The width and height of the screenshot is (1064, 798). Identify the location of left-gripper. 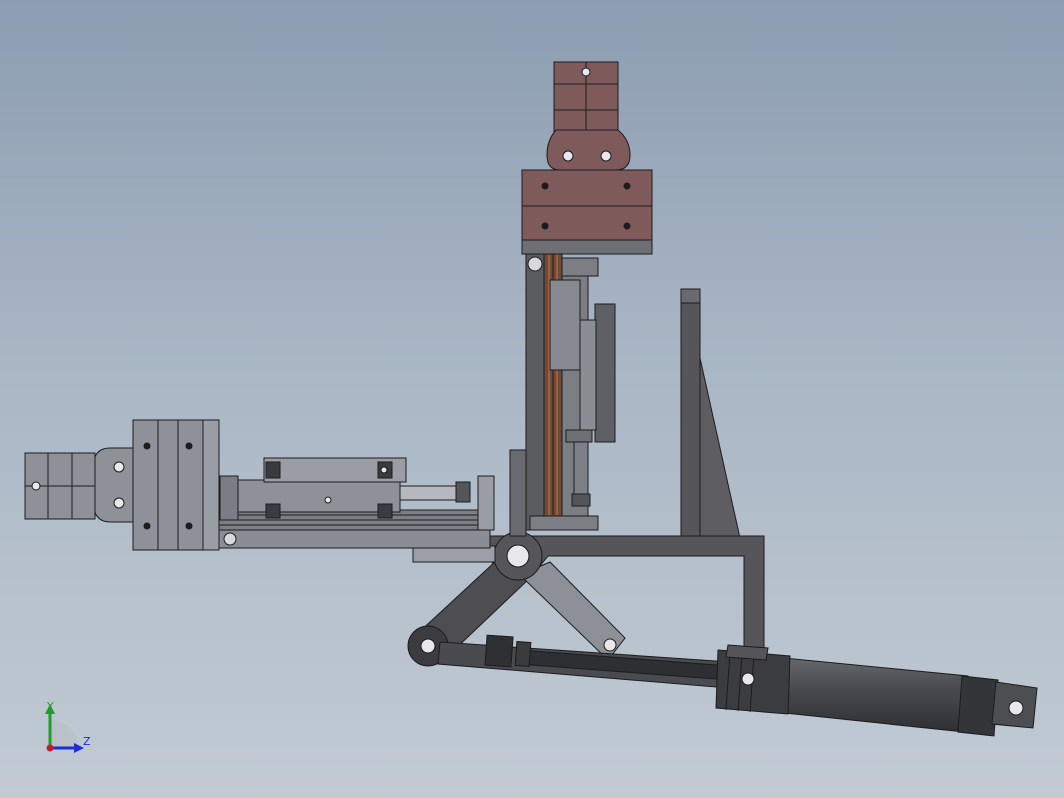
(122, 485).